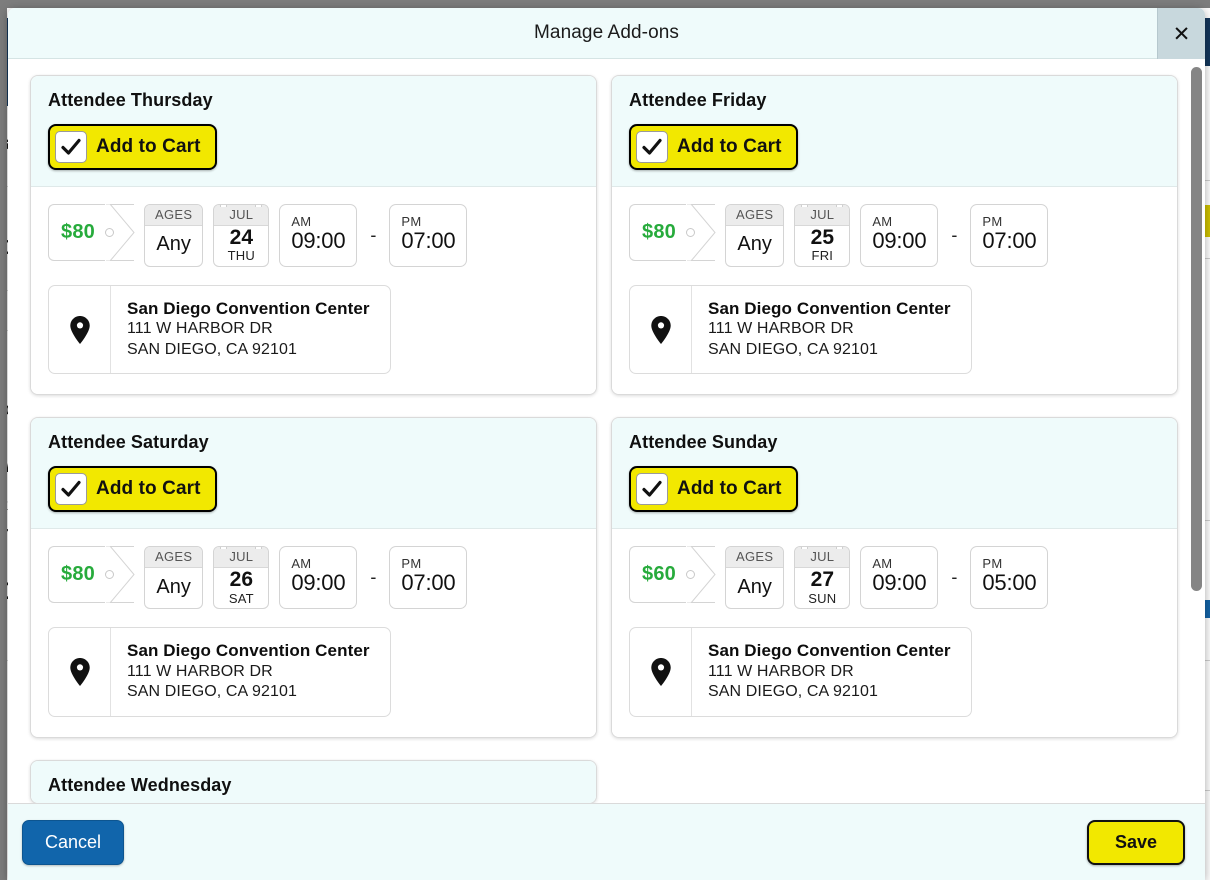 This screenshot has width=1210, height=880. Describe the element at coordinates (894, 131) in the screenshot. I see `addon-card-header: Attendee Friday Add to Cart` at that location.